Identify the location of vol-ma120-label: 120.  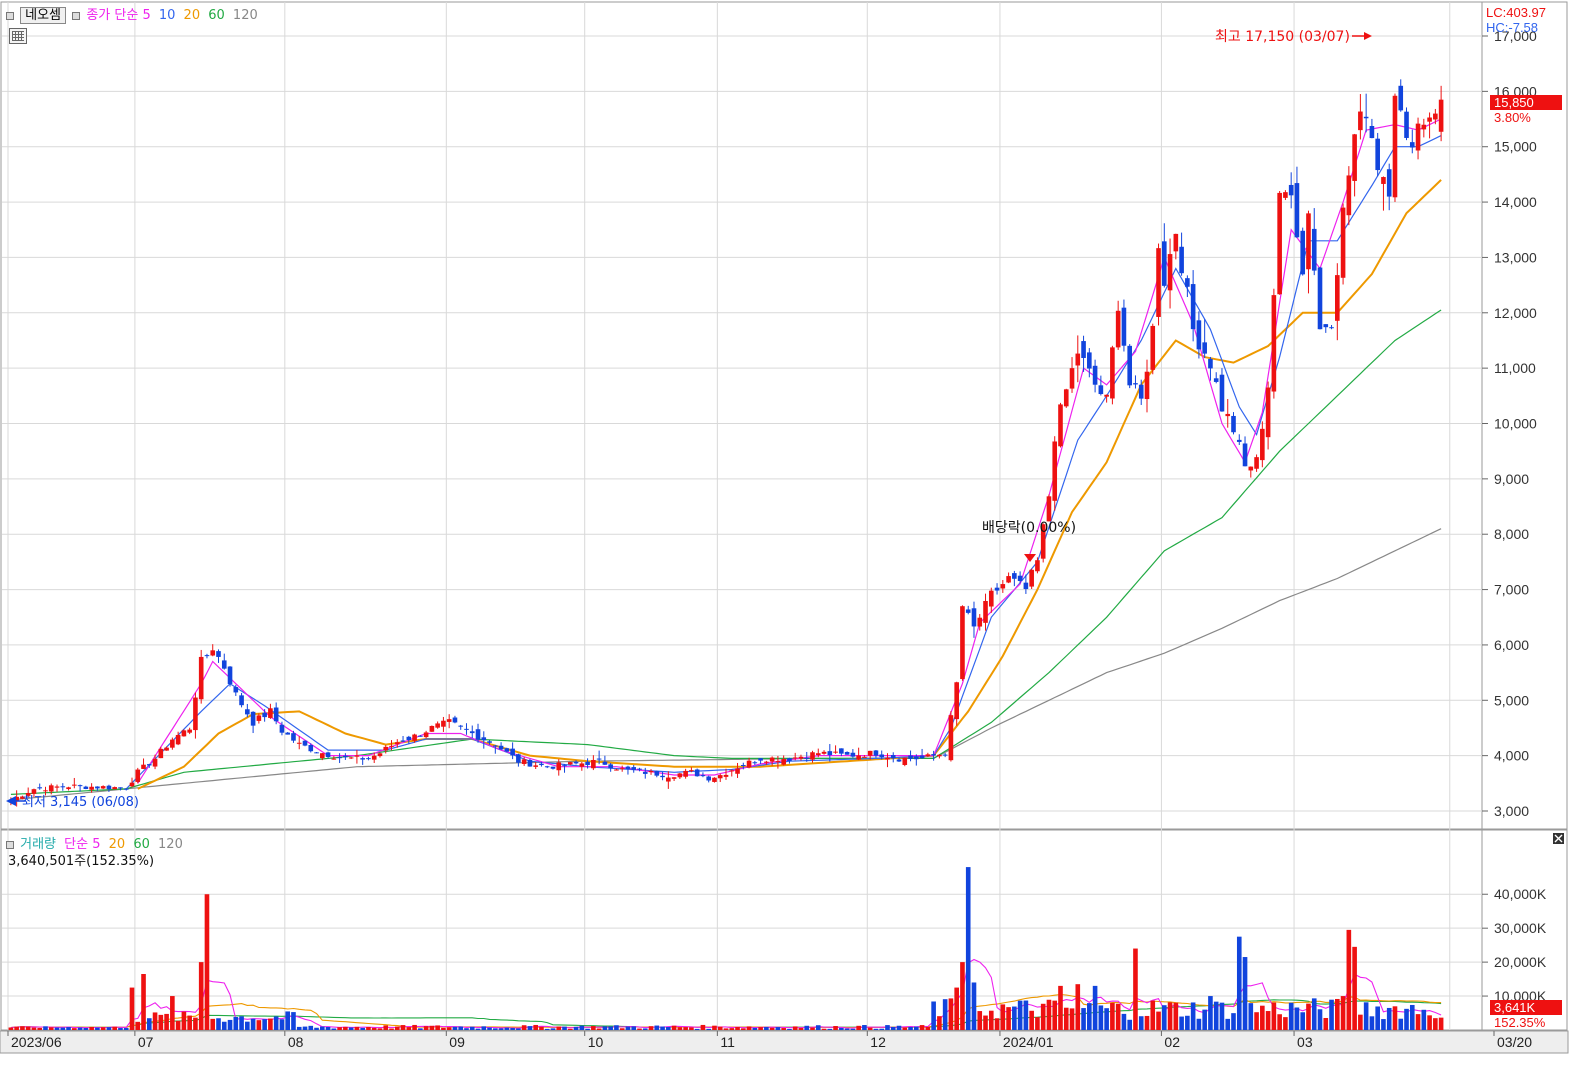
(170, 844).